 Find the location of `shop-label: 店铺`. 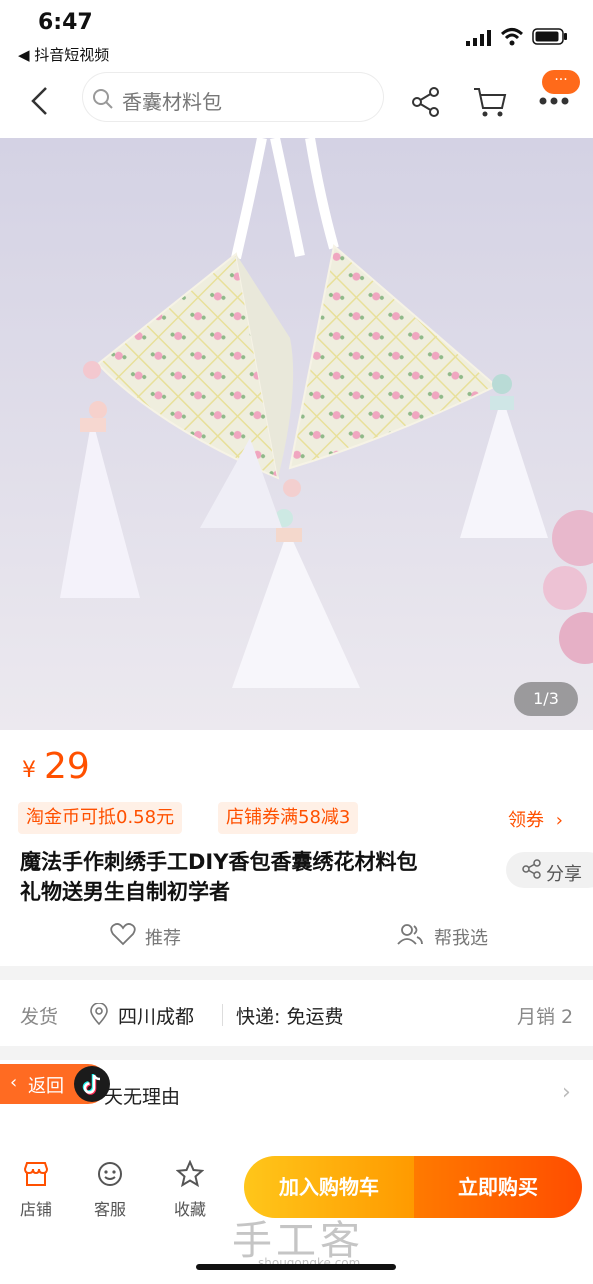

shop-label: 店铺 is located at coordinates (35, 1209).